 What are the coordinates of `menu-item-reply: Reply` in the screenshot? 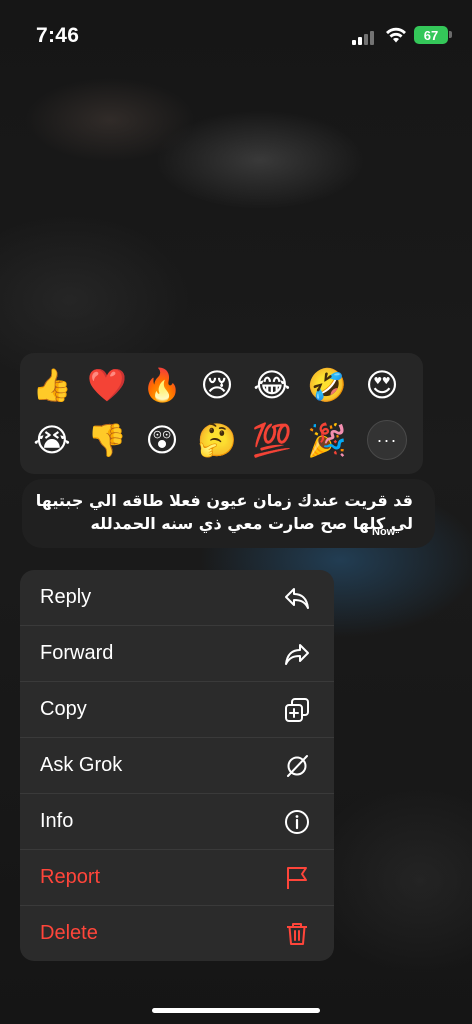 It's located at (177, 597).